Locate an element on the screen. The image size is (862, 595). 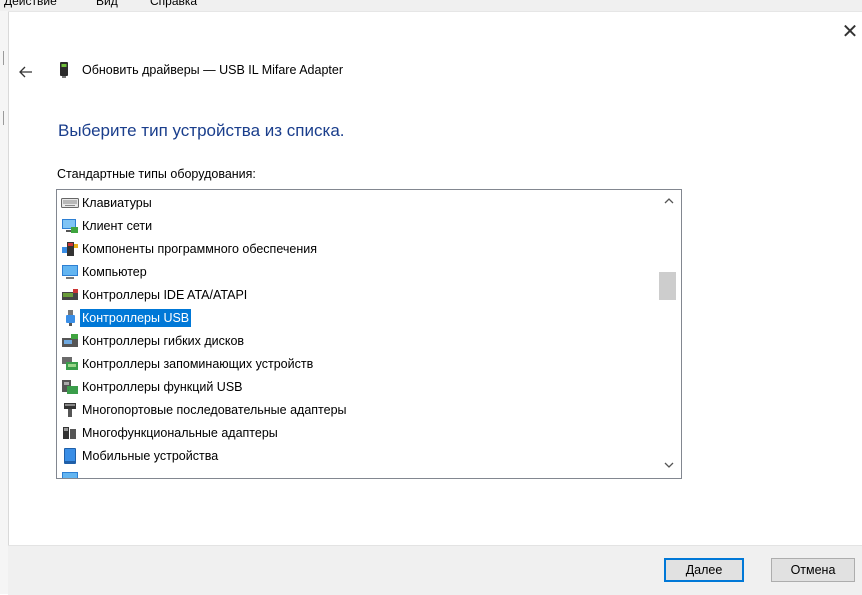
list-label: Стандартные типы оборудования: is located at coordinates (156, 174).